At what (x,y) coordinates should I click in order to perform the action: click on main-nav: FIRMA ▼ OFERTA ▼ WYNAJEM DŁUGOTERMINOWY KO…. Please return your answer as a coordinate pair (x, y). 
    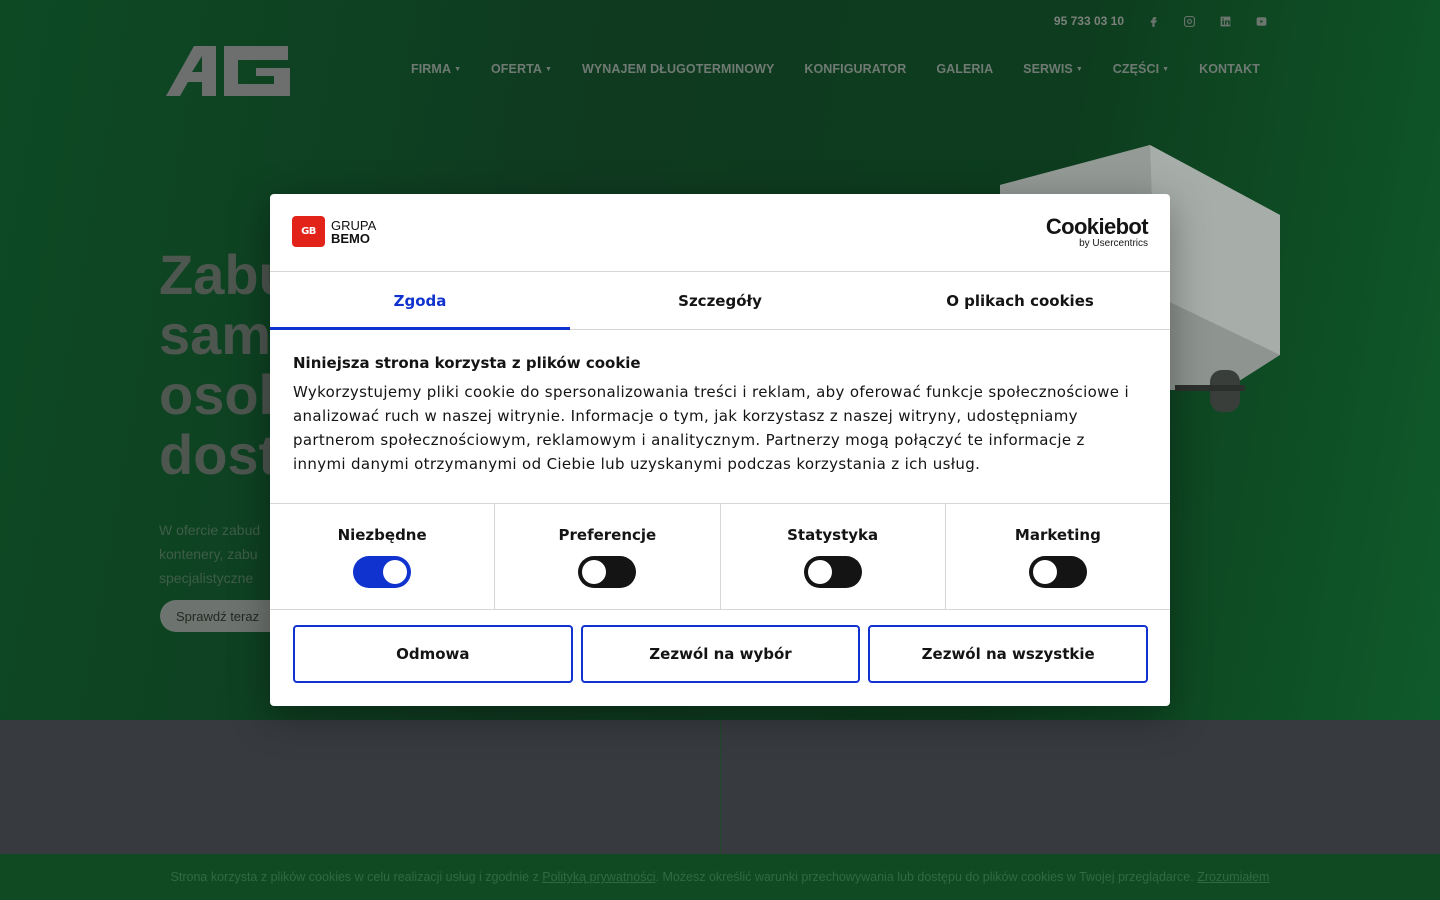
    Looking at the image, I should click on (835, 69).